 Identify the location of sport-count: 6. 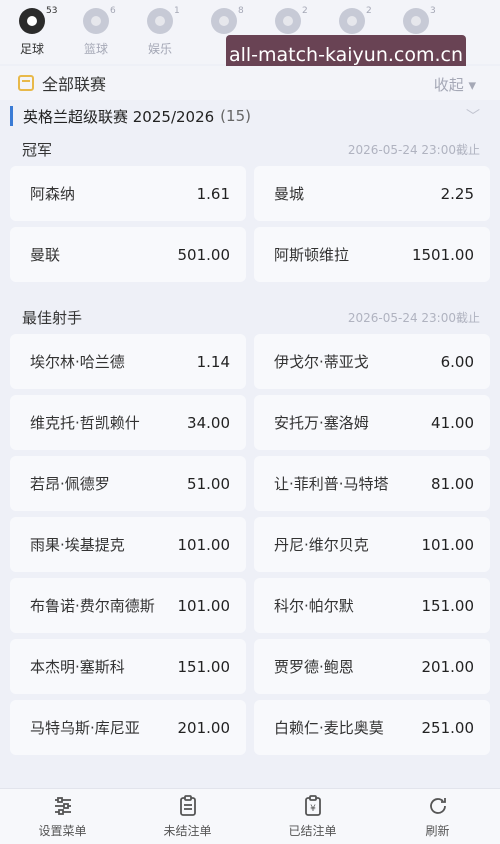
(113, 11).